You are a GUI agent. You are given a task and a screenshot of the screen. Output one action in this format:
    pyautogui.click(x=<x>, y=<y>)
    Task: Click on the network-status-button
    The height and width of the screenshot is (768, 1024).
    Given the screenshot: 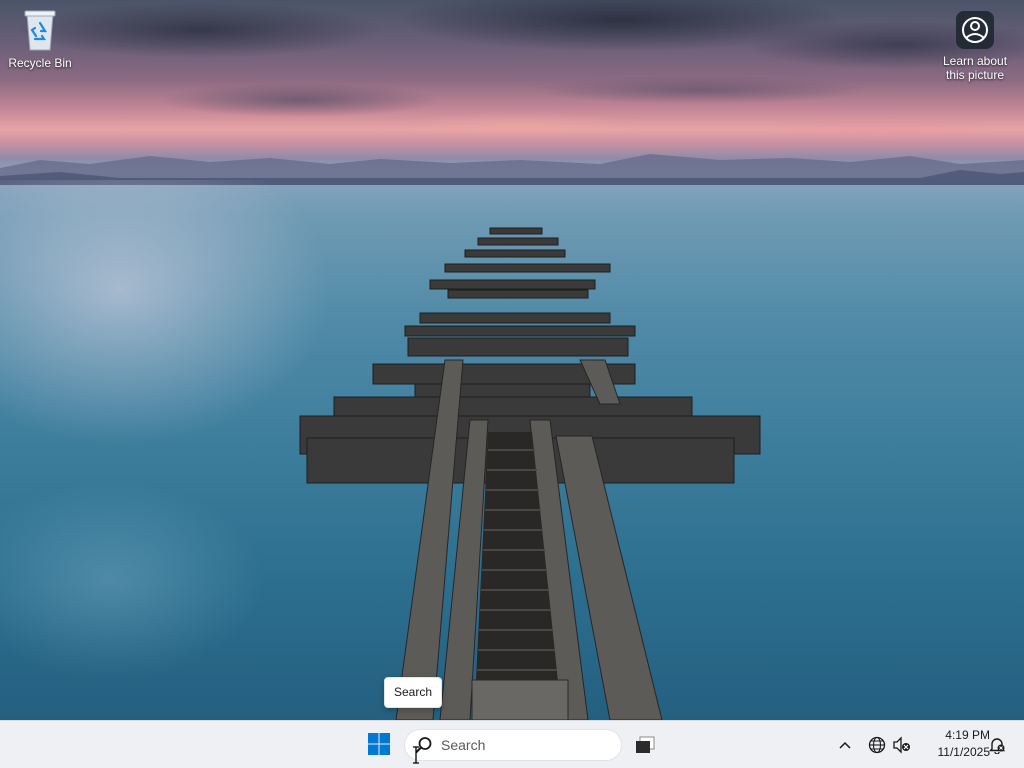 What is the action you would take?
    pyautogui.click(x=877, y=745)
    